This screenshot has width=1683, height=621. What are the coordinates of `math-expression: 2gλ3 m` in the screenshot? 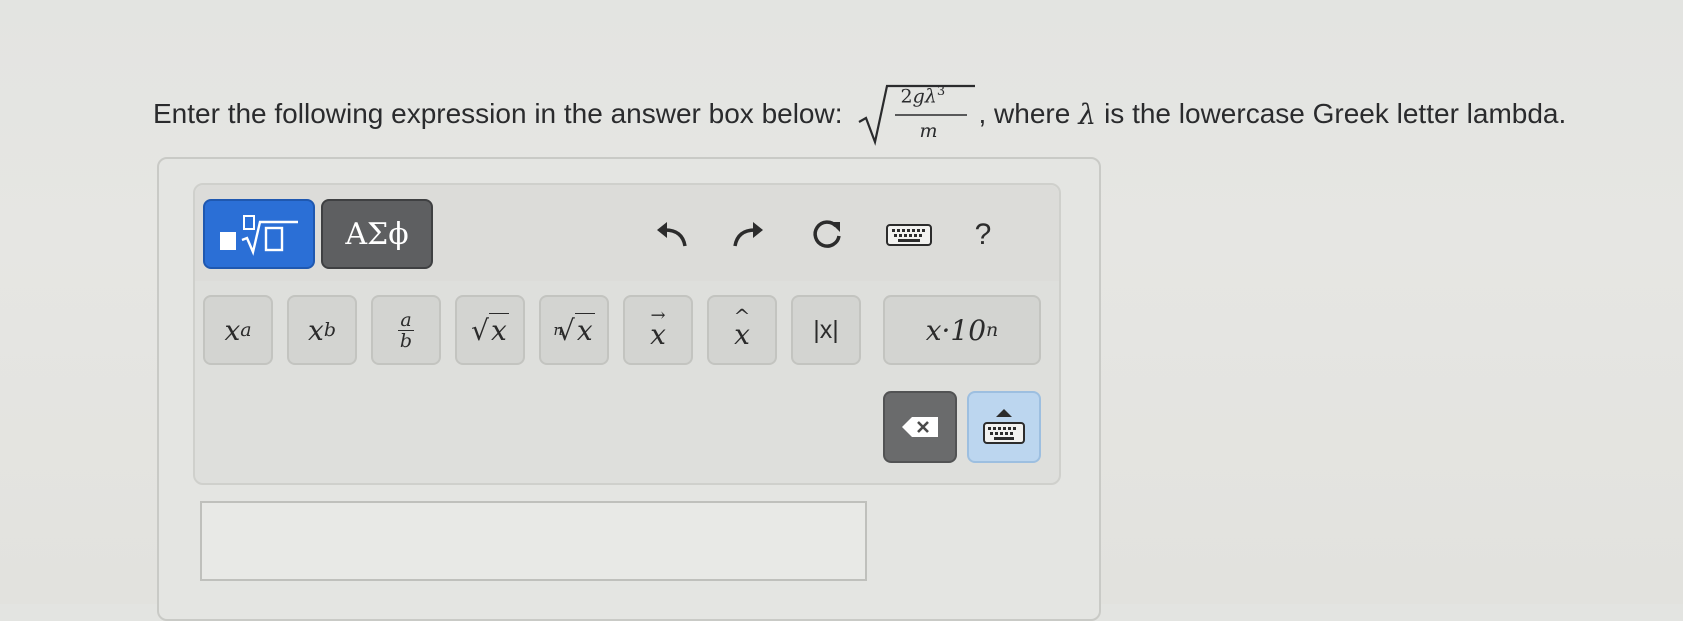 It's located at (916, 114).